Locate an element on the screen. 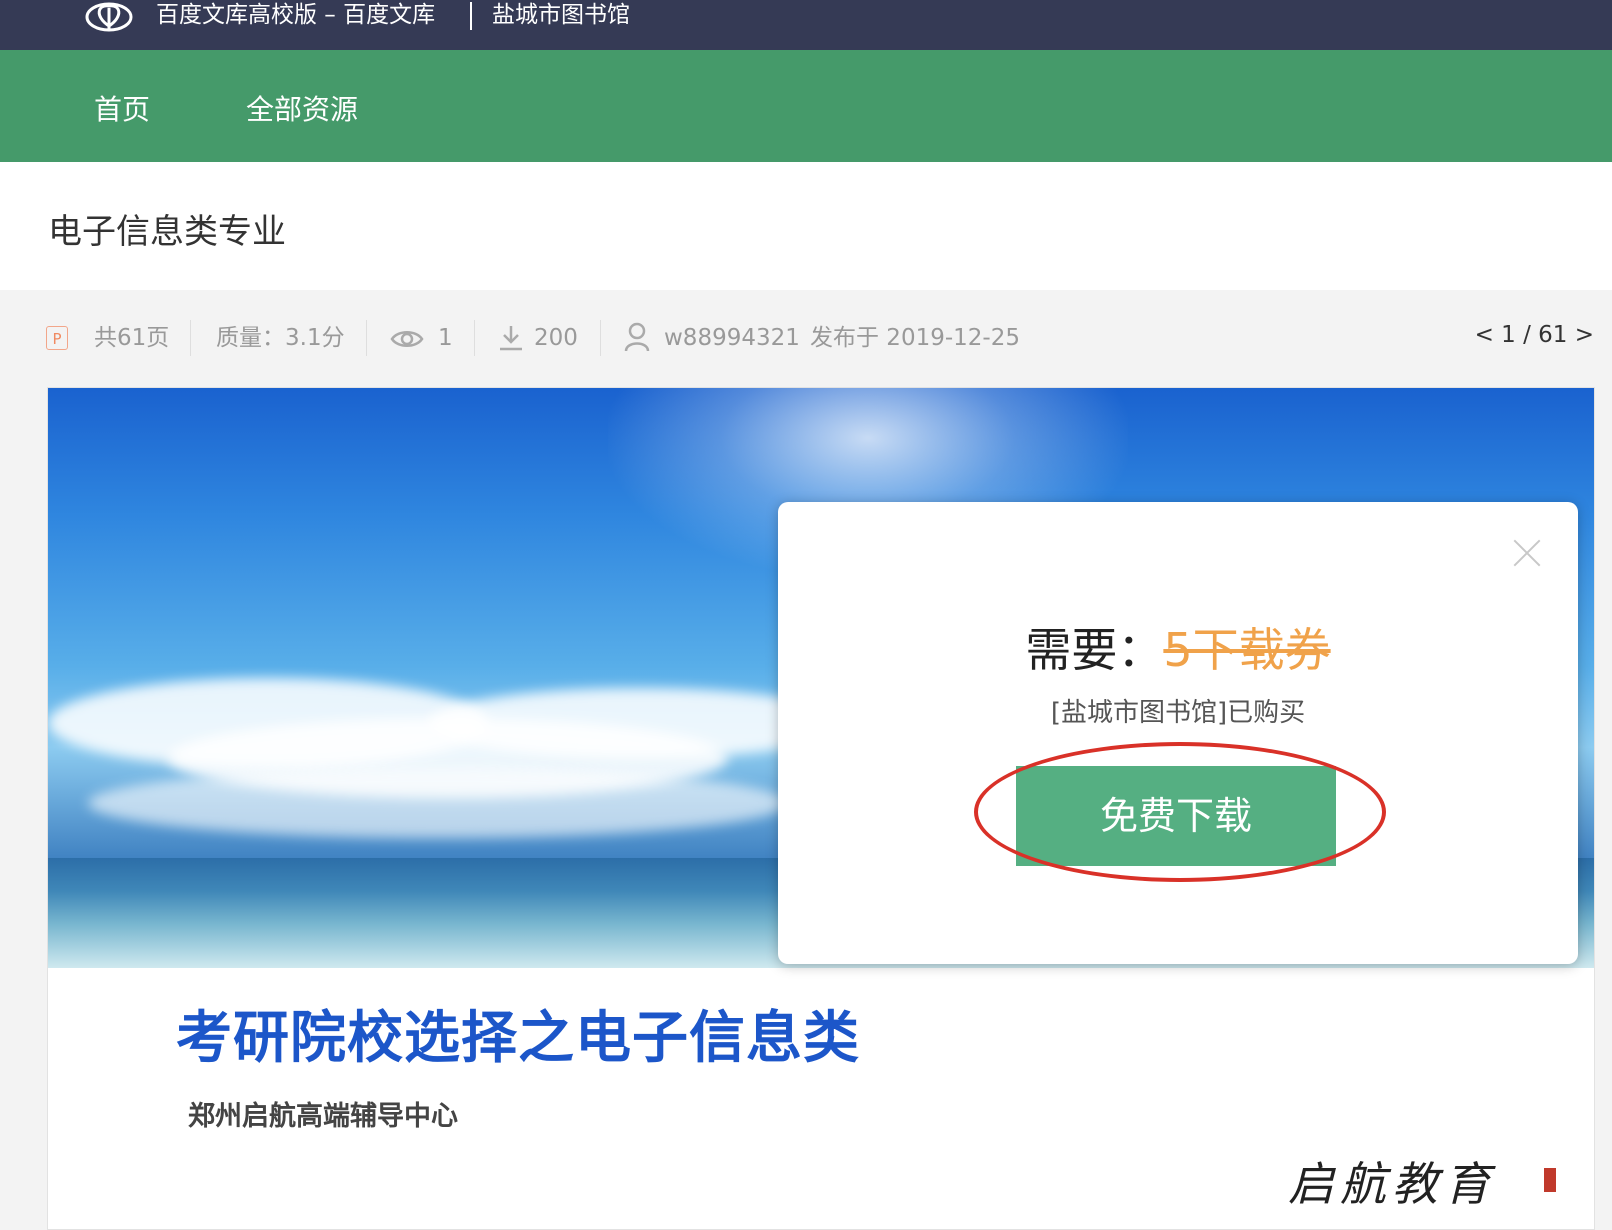  brand-seal is located at coordinates (1550, 1180).